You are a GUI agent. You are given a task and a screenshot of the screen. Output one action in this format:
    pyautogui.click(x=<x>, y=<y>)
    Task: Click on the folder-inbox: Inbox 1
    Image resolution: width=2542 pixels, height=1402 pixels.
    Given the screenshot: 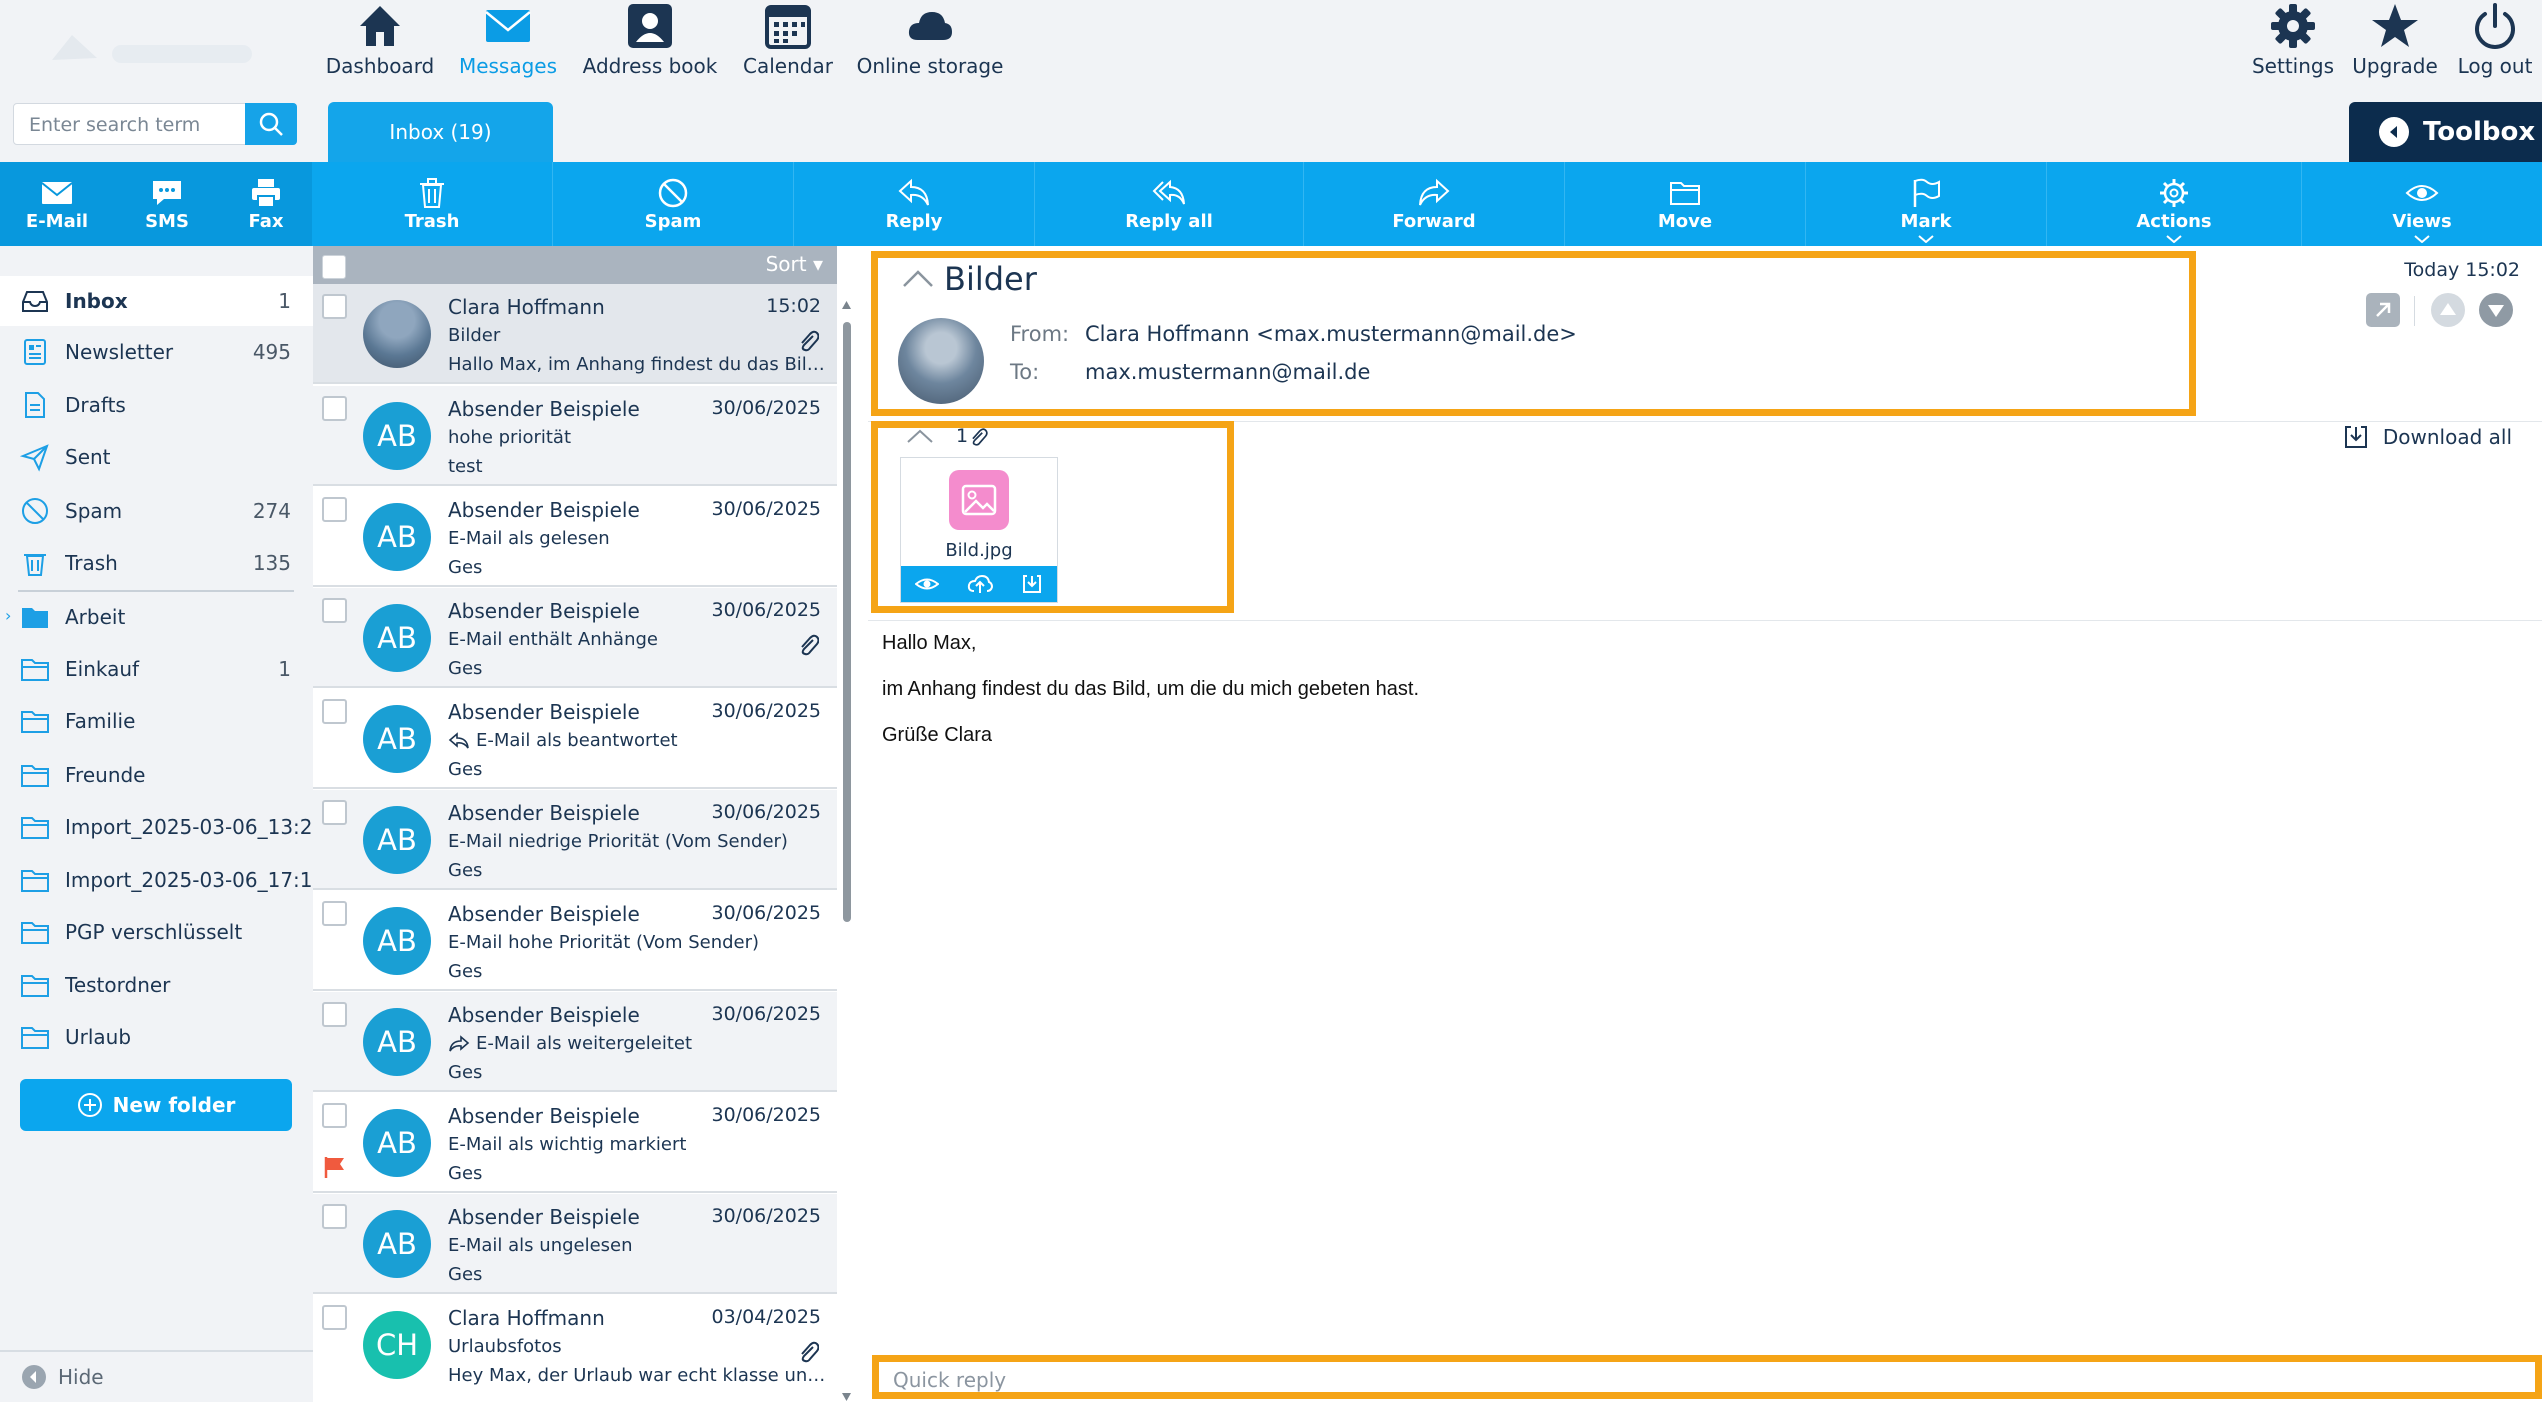 What is the action you would take?
    pyautogui.click(x=156, y=301)
    